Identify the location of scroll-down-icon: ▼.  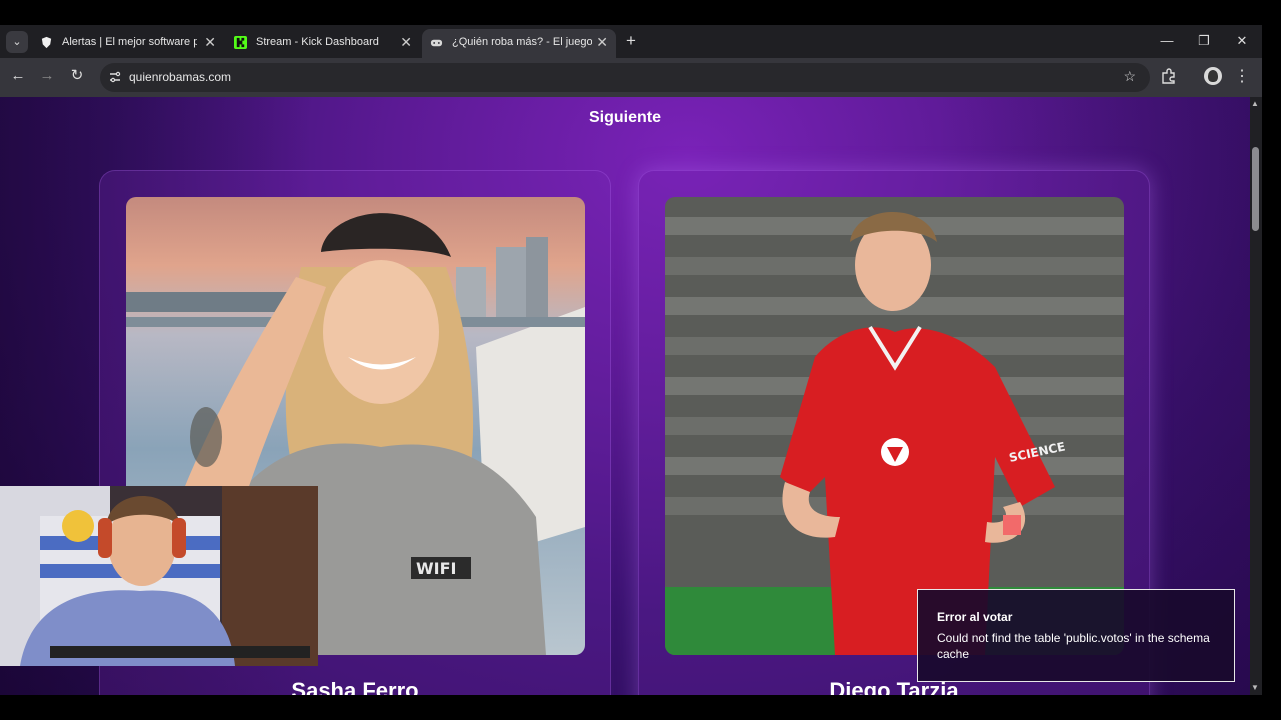
(1255, 687).